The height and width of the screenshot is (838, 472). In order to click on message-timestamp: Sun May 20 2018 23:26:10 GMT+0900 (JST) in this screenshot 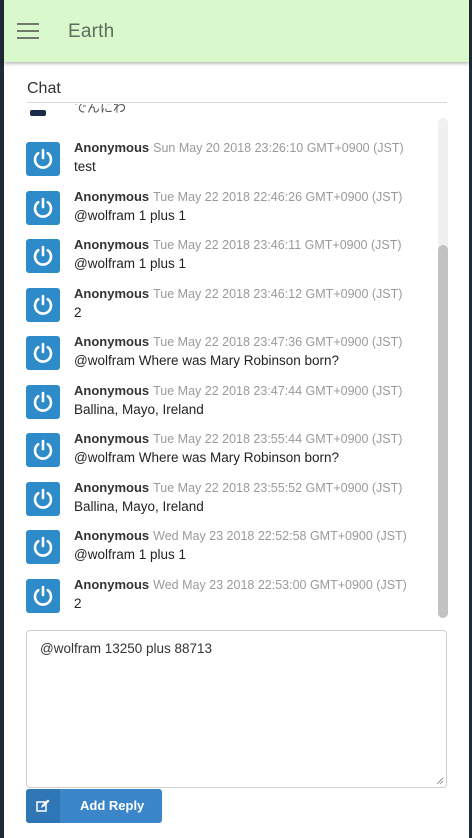, I will do `click(278, 148)`.